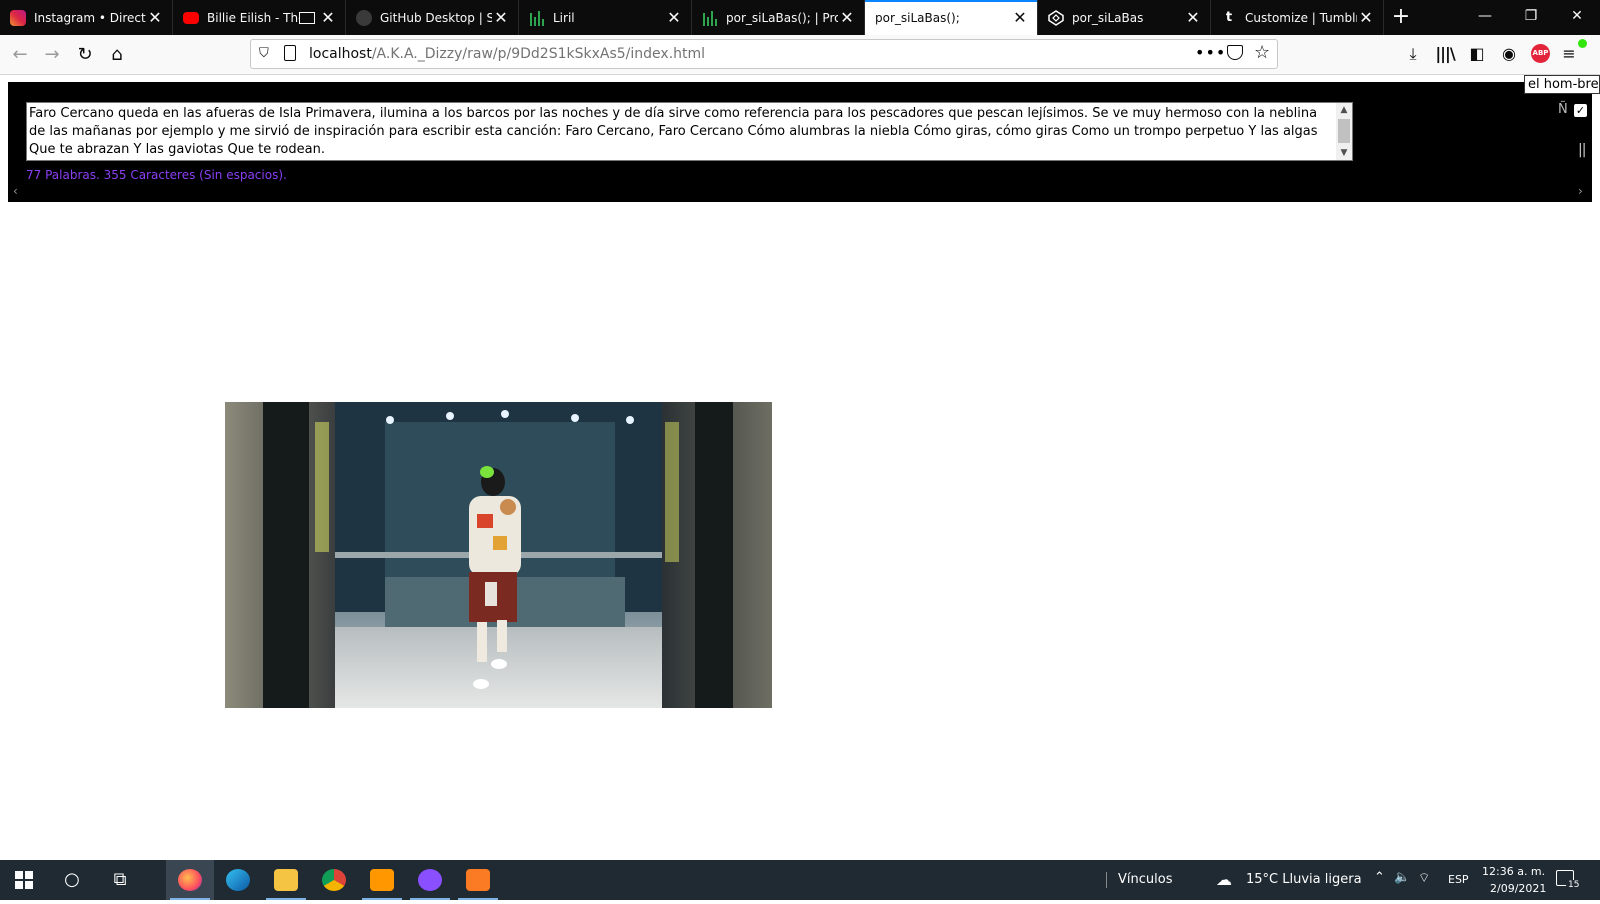 This screenshot has width=1600, height=904. Describe the element at coordinates (364, 17) in the screenshot. I see `github-icon` at that location.